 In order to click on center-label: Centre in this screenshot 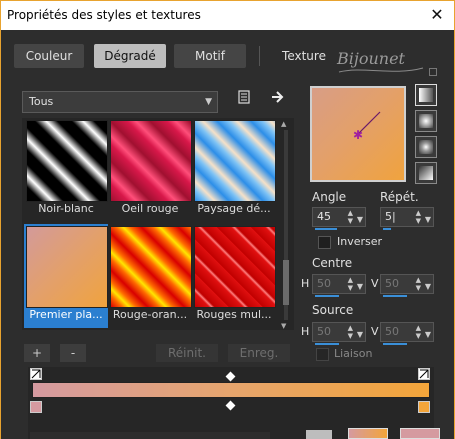, I will do `click(332, 263)`.